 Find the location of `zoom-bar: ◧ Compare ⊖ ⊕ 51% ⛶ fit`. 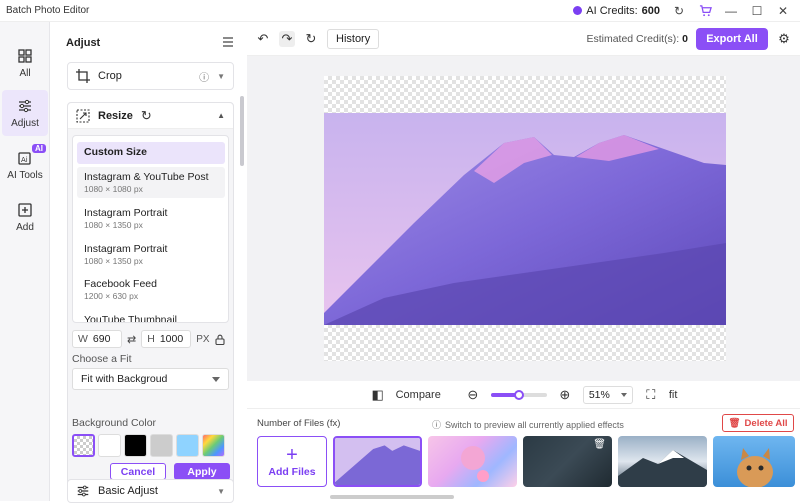

zoom-bar: ◧ Compare ⊖ ⊕ 51% ⛶ fit is located at coordinates (523, 395).